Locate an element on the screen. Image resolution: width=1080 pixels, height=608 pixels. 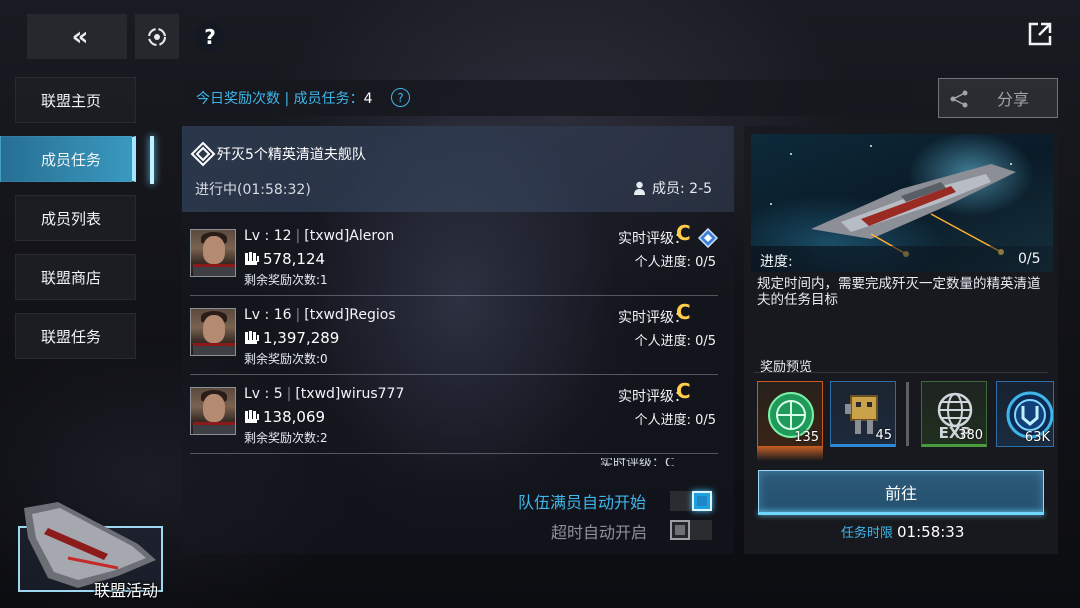
mission-progress-bar is located at coordinates (902, 259).